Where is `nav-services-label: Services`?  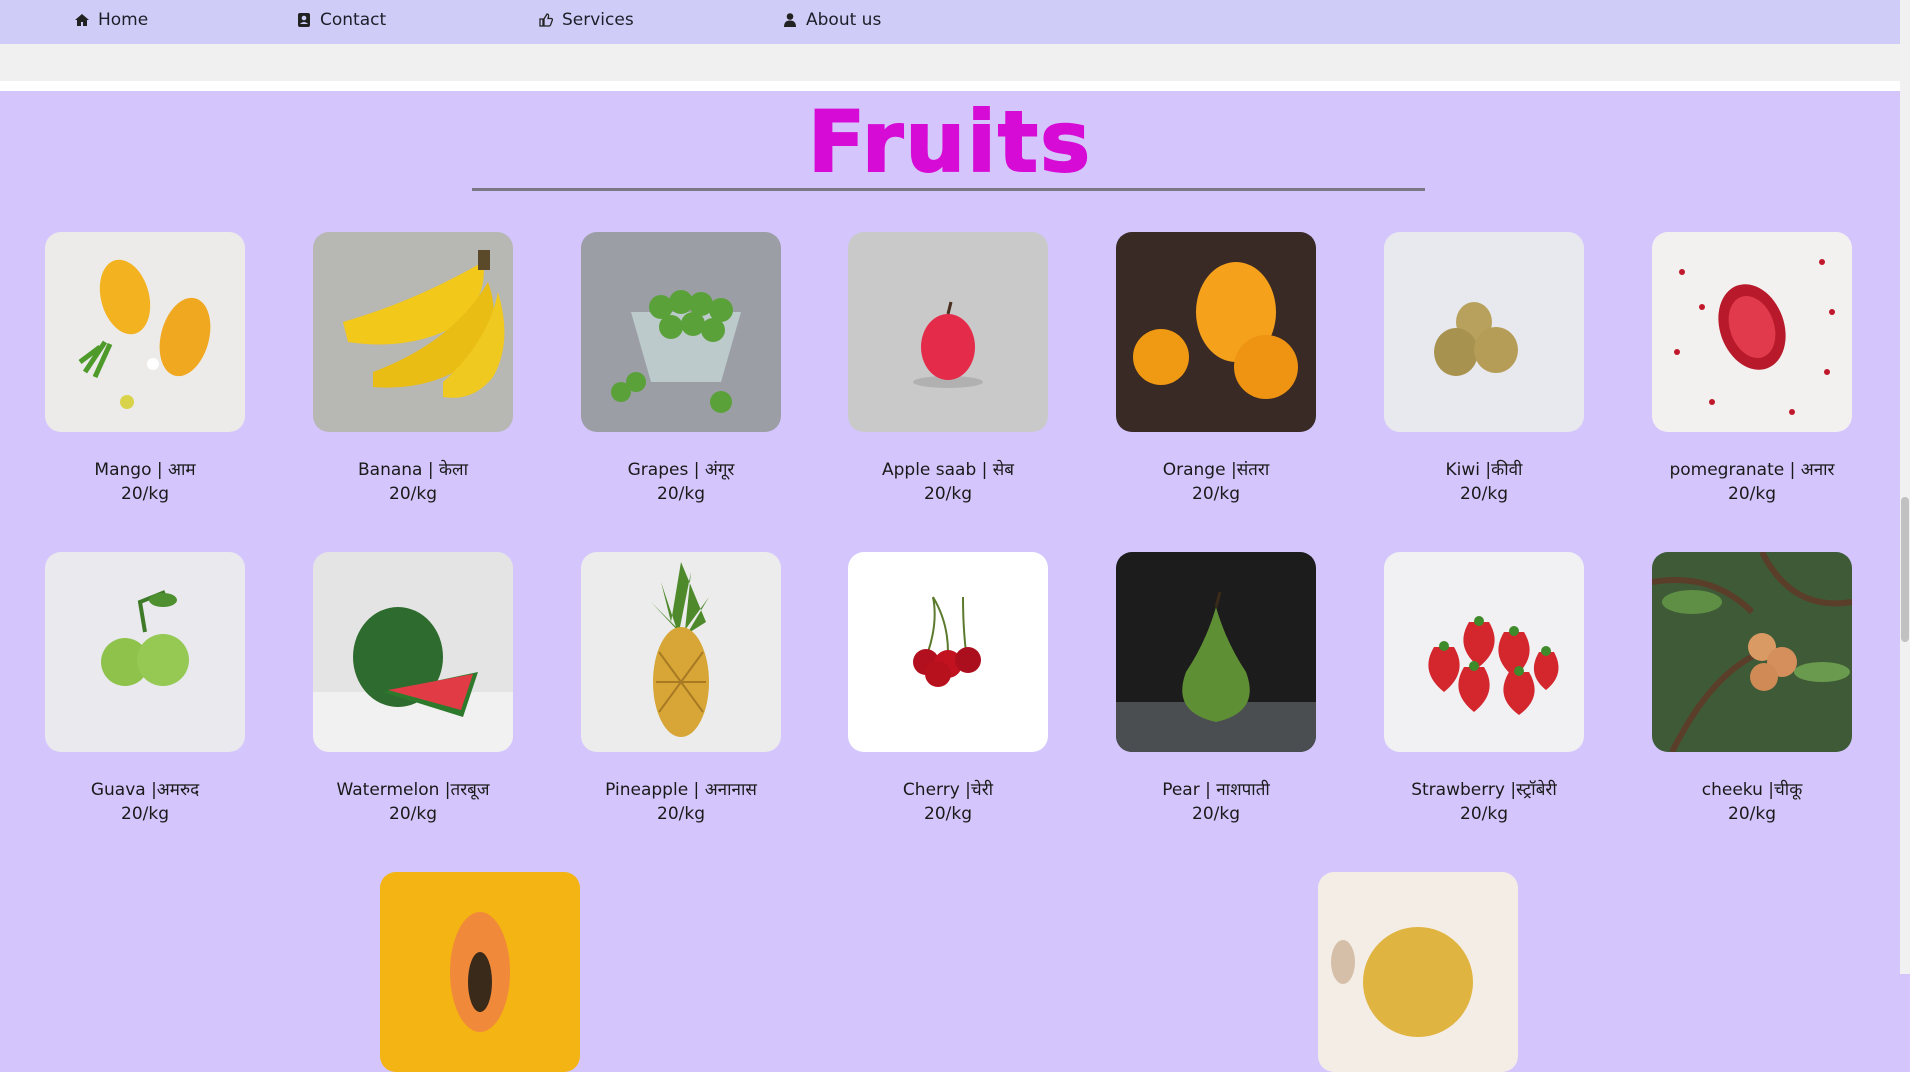
nav-services-label: Services is located at coordinates (598, 20).